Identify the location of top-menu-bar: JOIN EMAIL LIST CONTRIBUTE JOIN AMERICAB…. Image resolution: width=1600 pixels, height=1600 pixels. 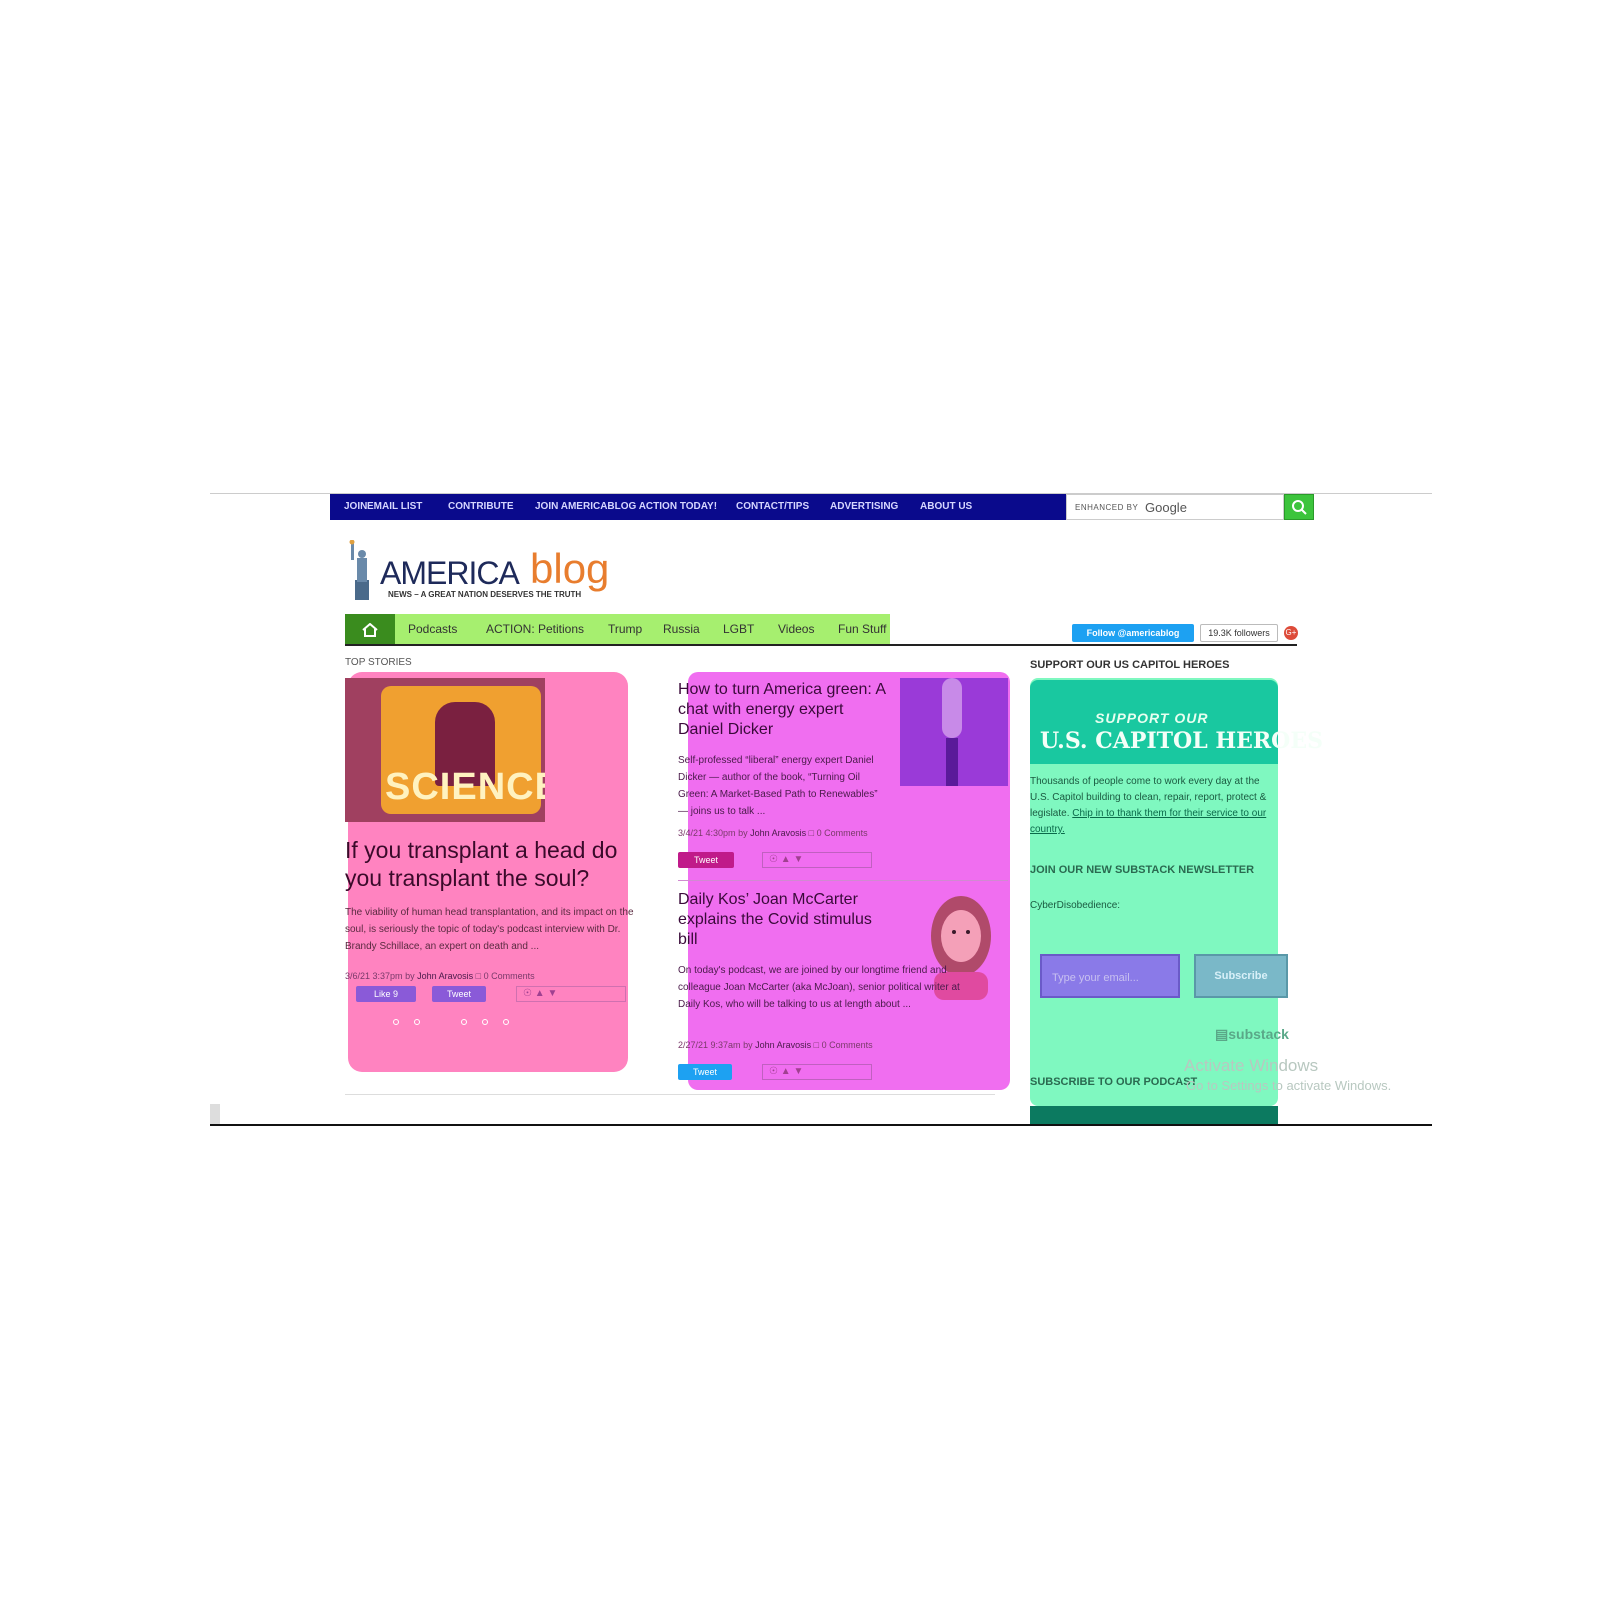
(698, 507).